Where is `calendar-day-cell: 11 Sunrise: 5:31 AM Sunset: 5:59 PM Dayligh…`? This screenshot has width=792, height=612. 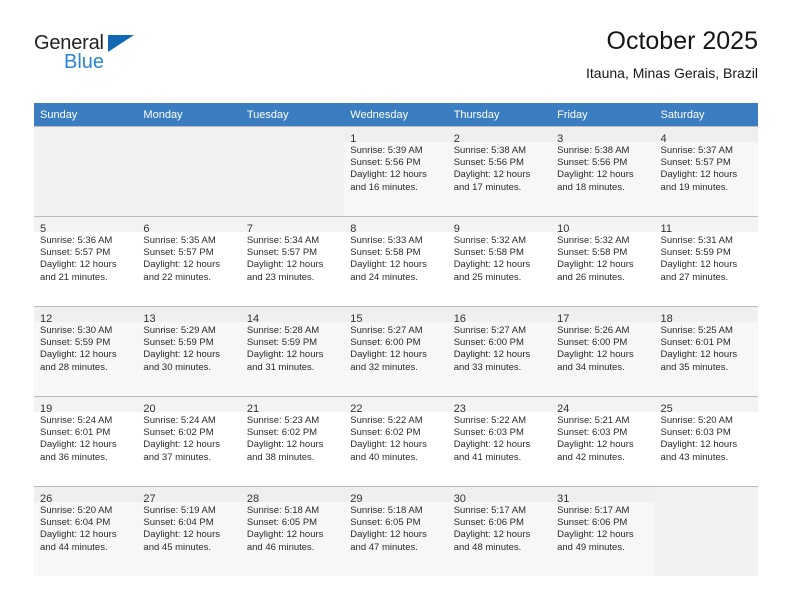 calendar-day-cell: 11 Sunrise: 5:31 AM Sunset: 5:59 PM Dayligh… is located at coordinates (706, 261).